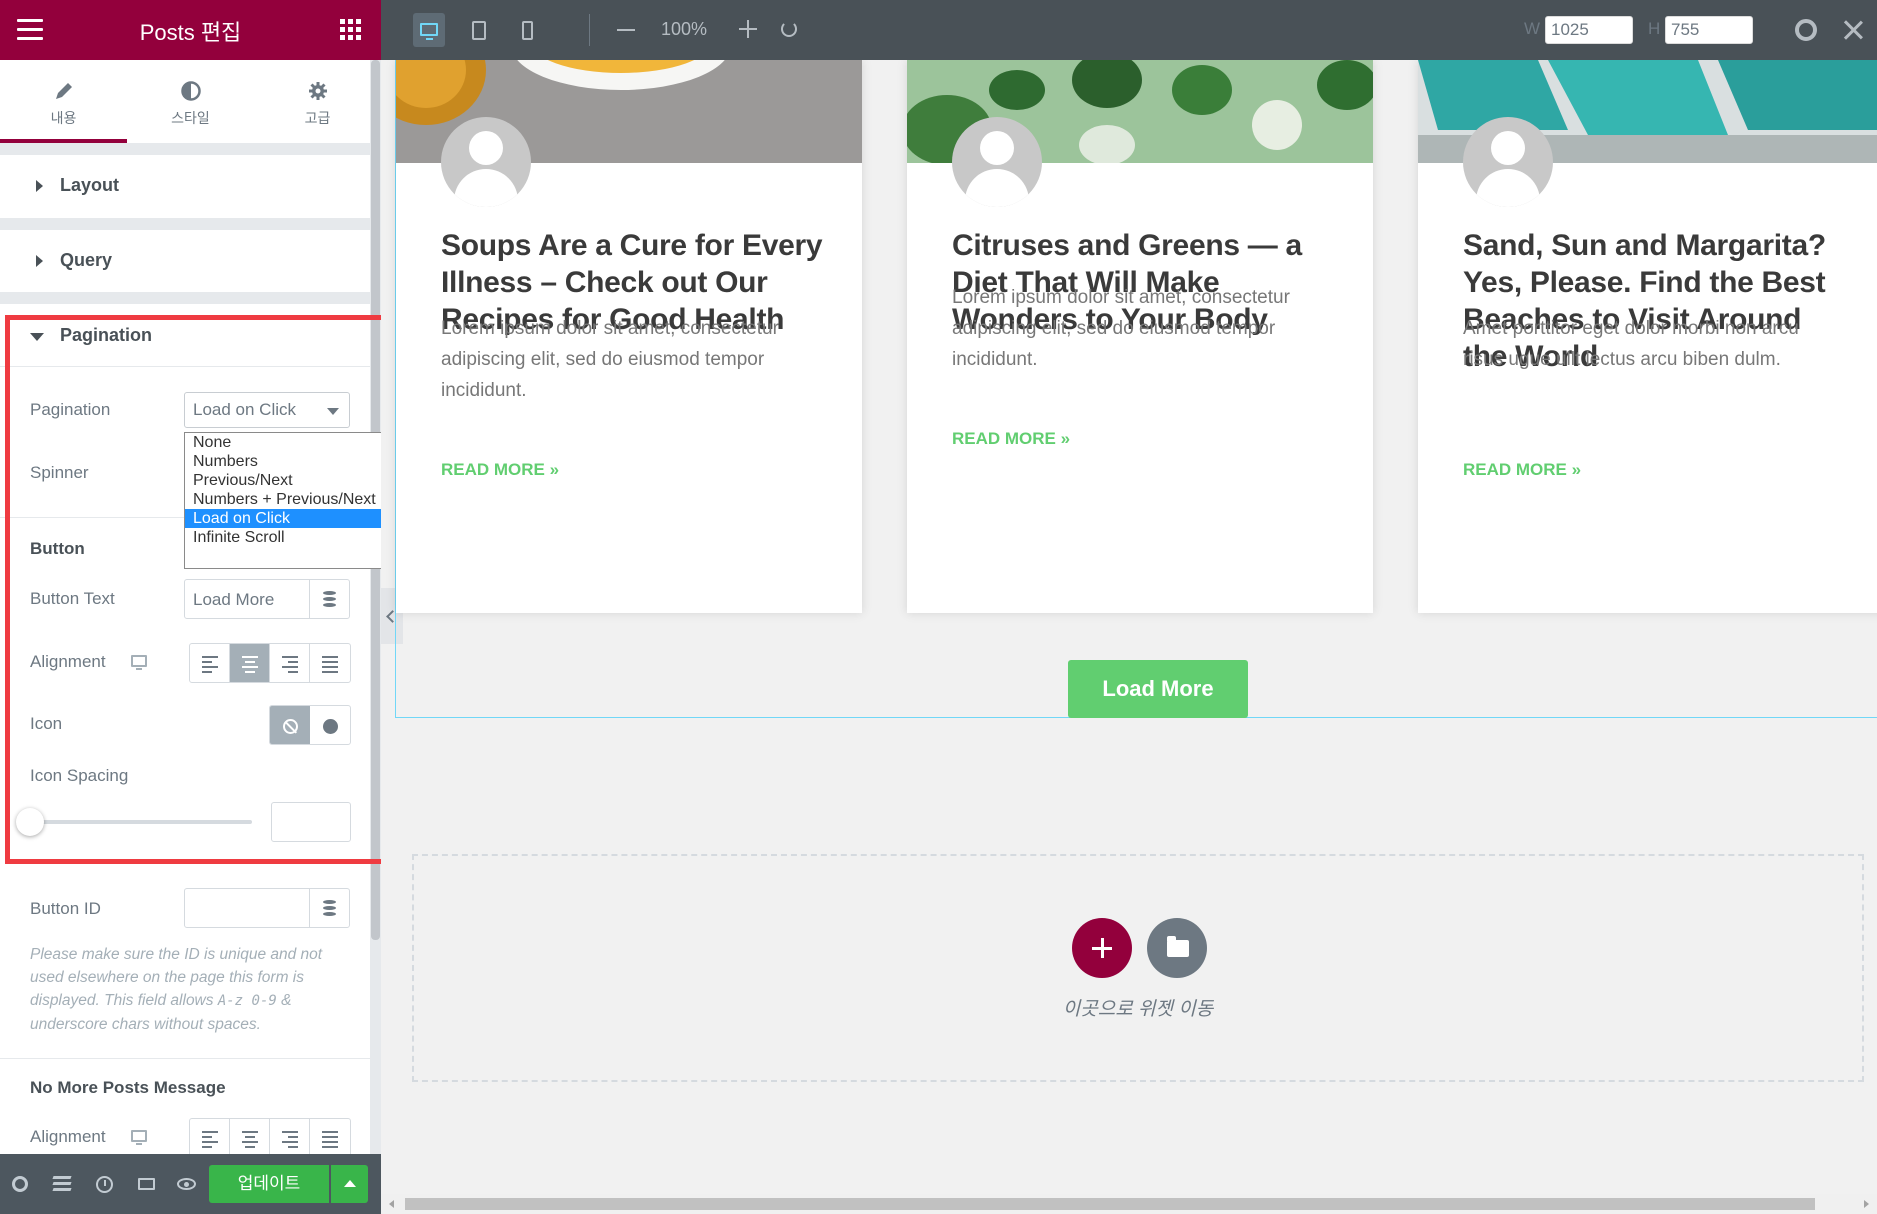 The width and height of the screenshot is (1877, 1214). Describe the element at coordinates (1129, 30) in the screenshot. I see `responsive-toolbar: 100% W 1025 H 755` at that location.